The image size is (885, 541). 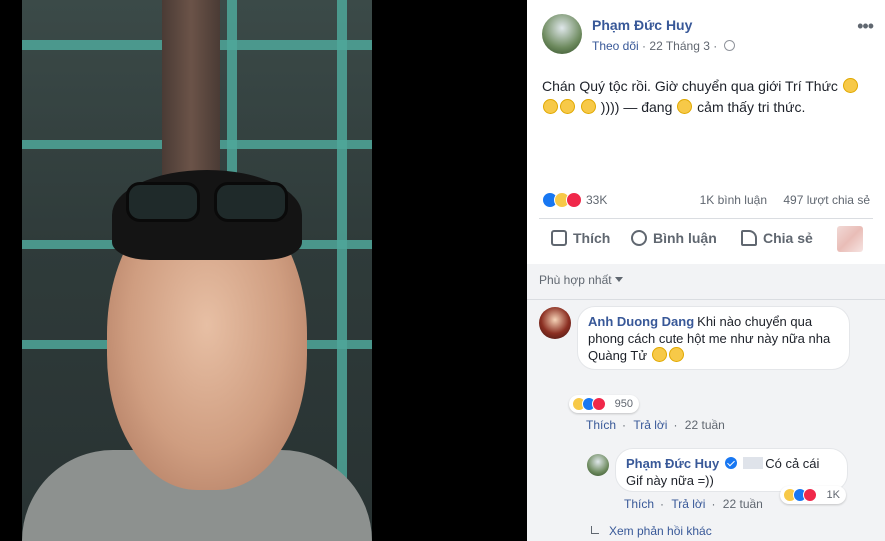 I want to click on comment-icon, so click(x=639, y=238).